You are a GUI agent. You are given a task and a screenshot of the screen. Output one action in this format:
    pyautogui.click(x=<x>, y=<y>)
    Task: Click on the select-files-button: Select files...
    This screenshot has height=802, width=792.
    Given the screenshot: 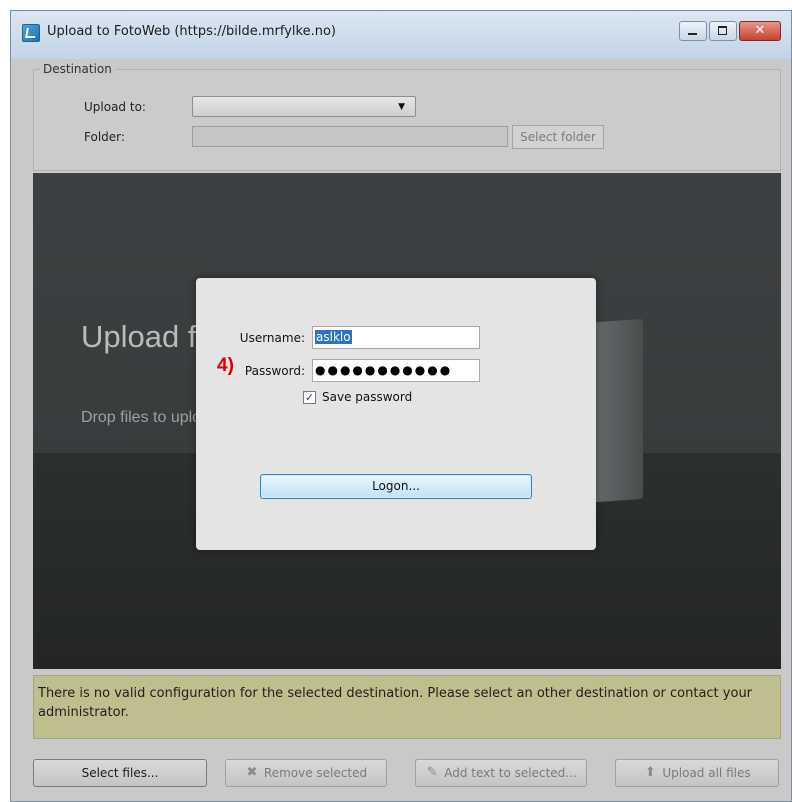 What is the action you would take?
    pyautogui.click(x=120, y=773)
    